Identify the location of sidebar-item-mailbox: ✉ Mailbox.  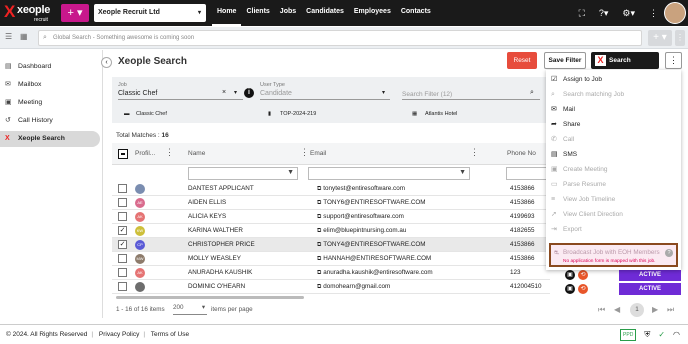
(50, 85).